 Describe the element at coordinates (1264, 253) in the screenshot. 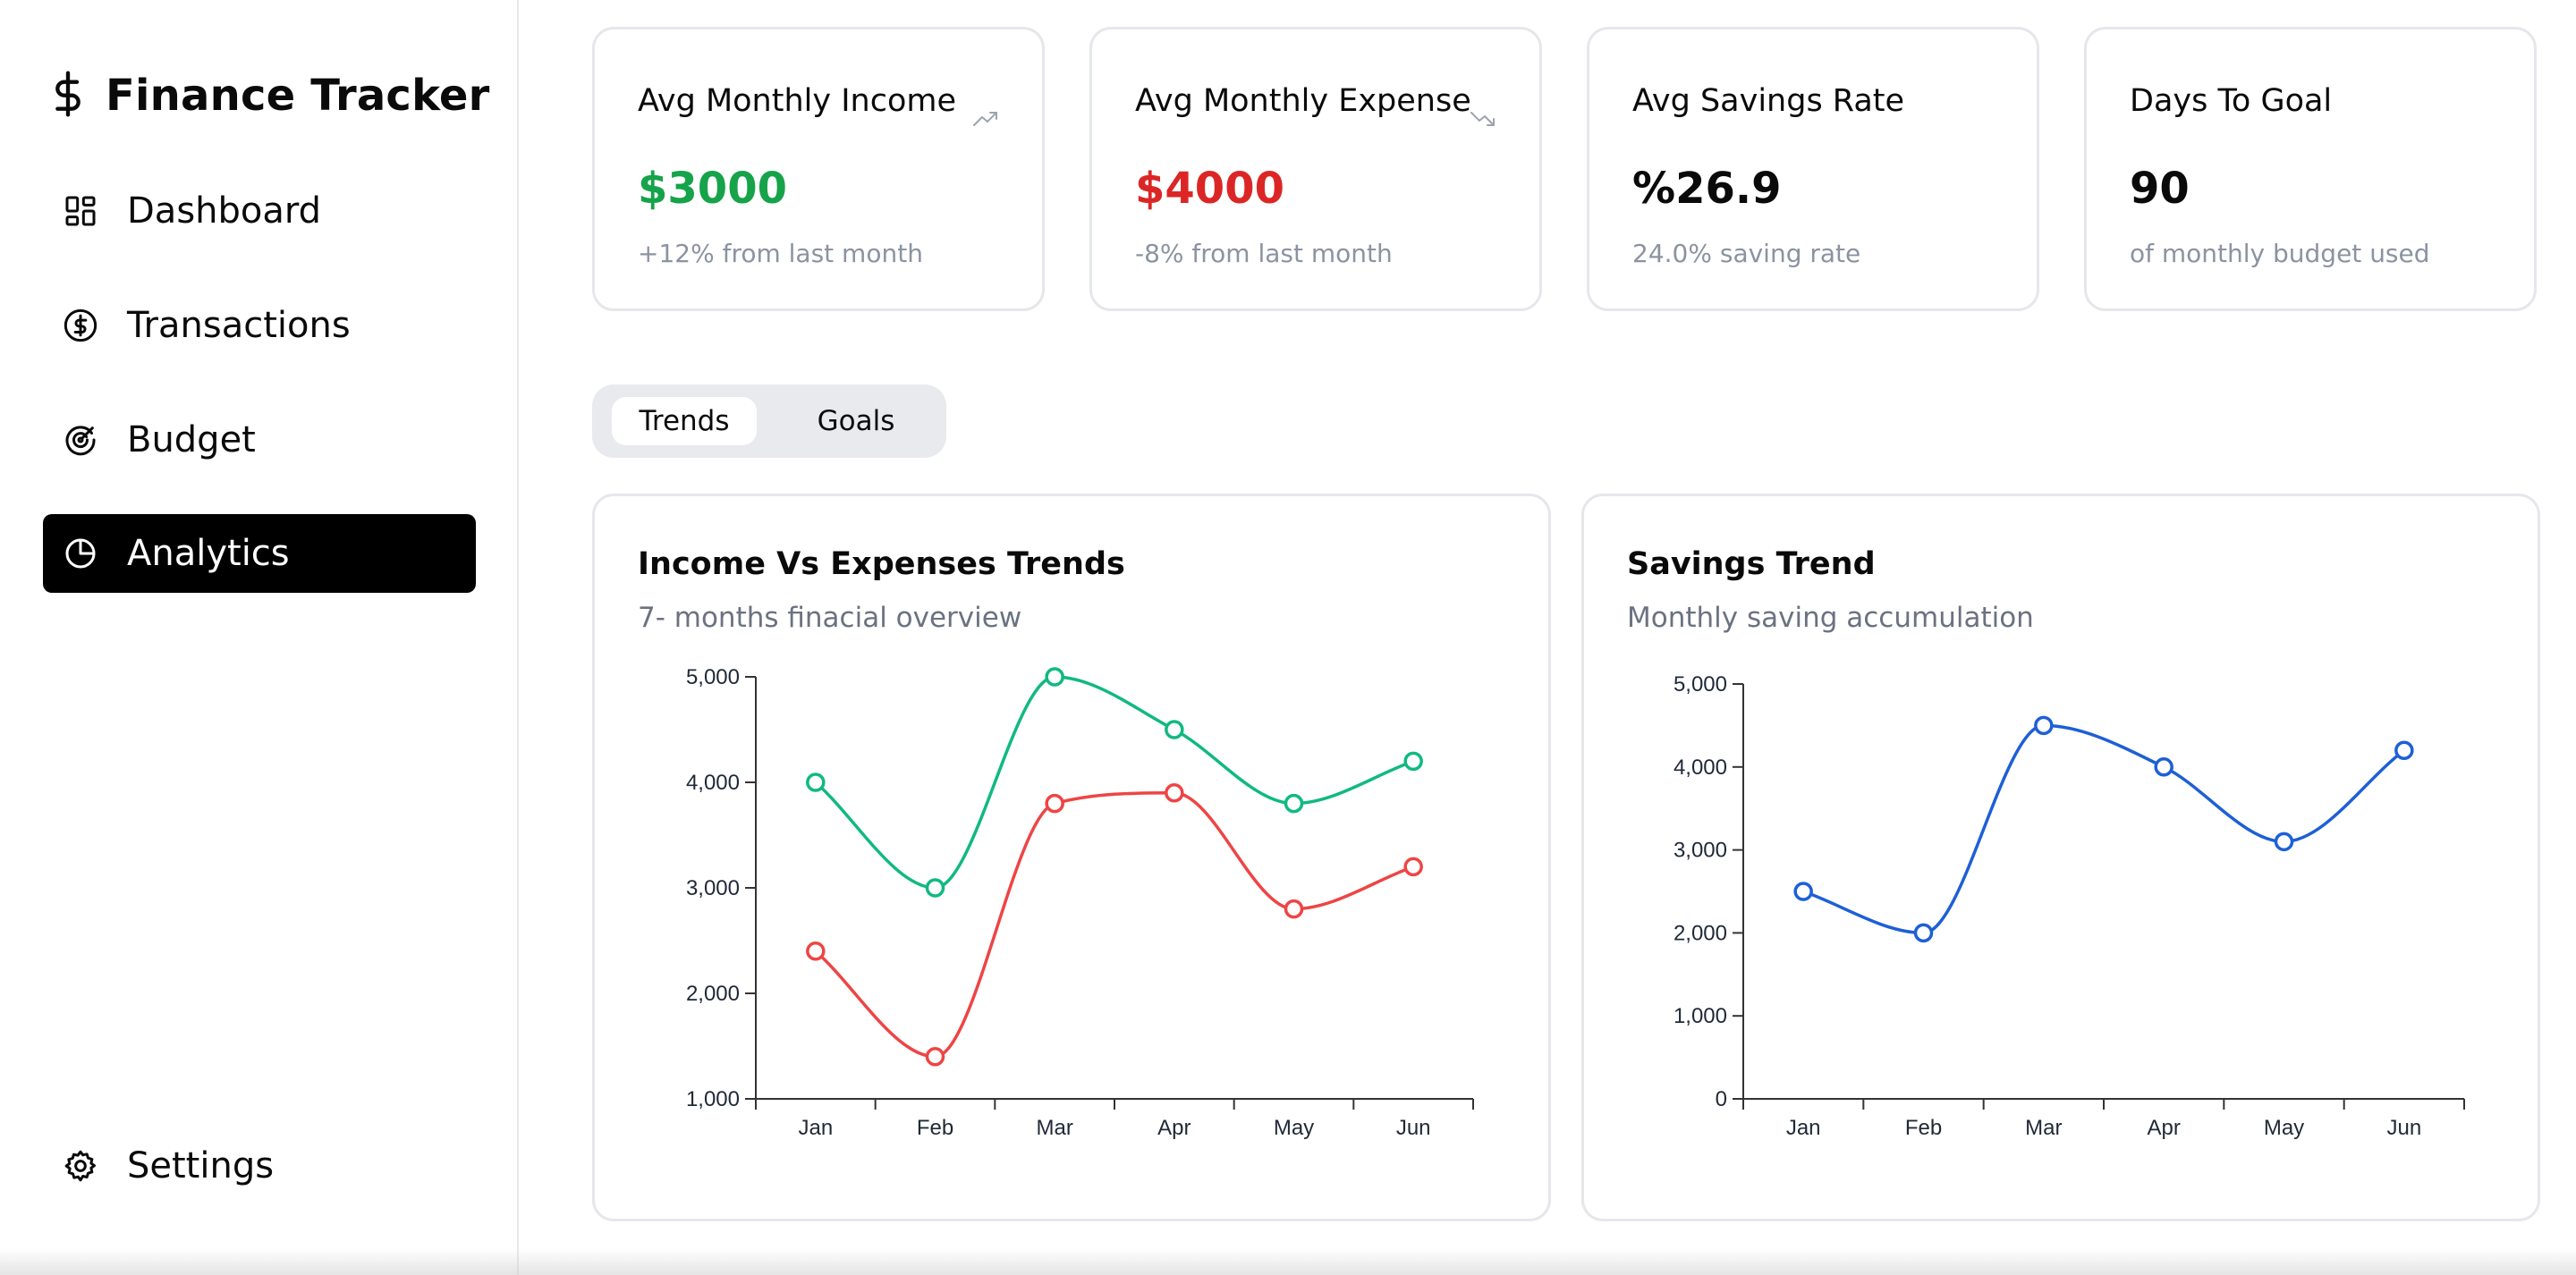

I see `stat-subtext: -8% from last month` at that location.